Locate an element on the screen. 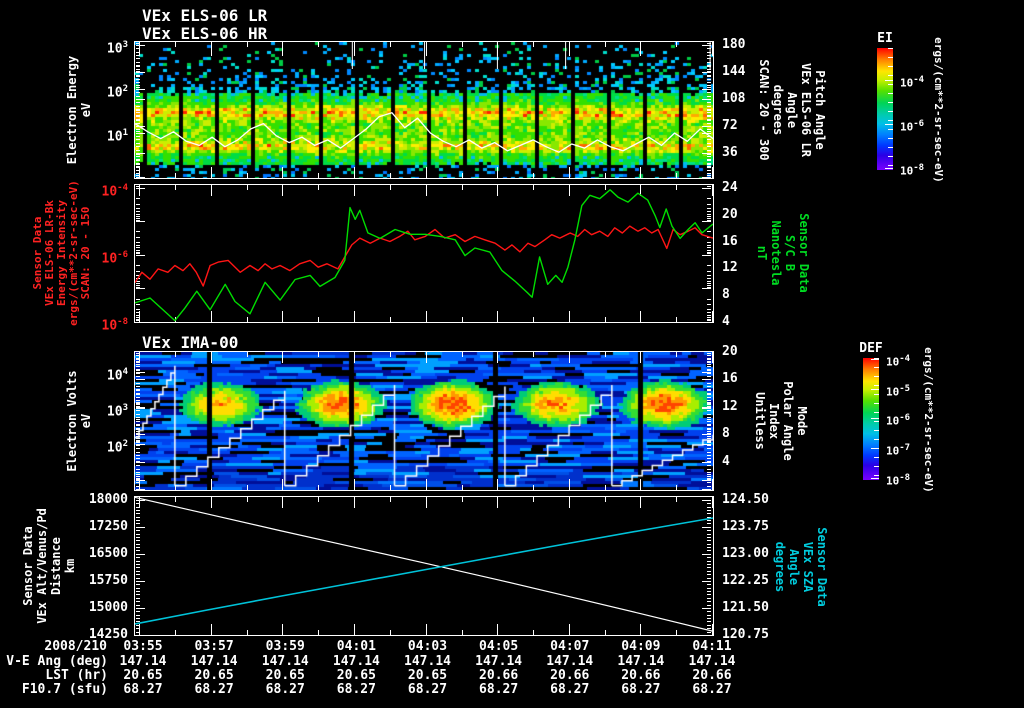 This screenshot has width=1024, height=708. y-tick-label-right: 124.50 is located at coordinates (745, 499).